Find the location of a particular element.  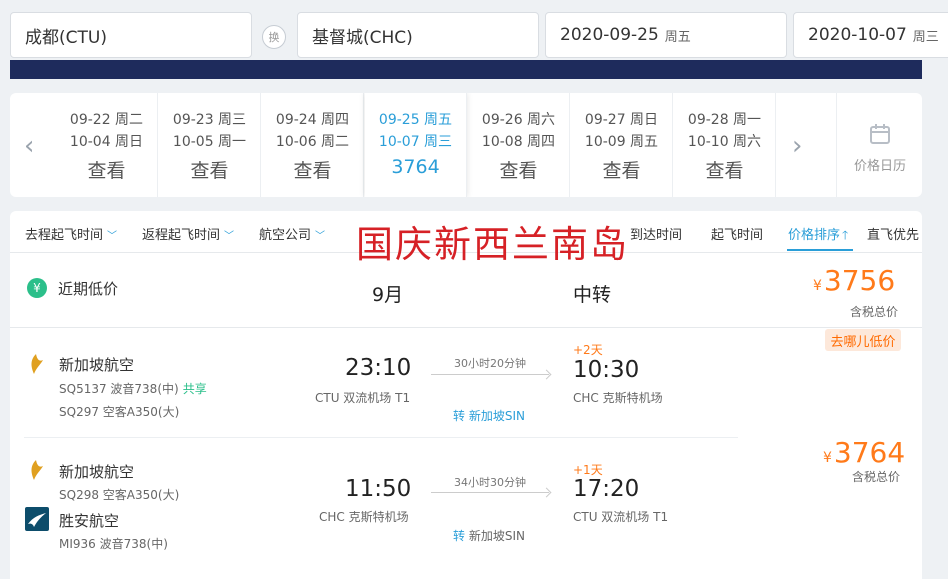

result-price-note: 含税总价 is located at coordinates (876, 477).